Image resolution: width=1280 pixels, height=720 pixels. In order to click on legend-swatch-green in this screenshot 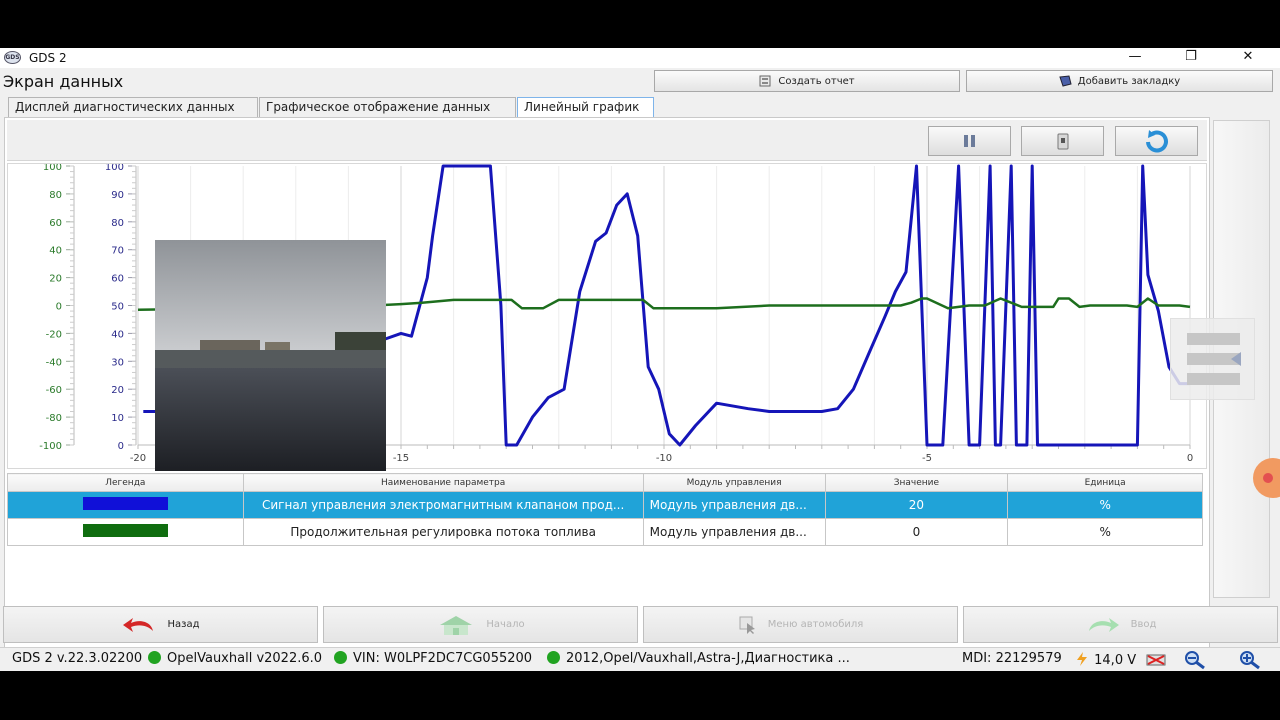, I will do `click(125, 530)`.